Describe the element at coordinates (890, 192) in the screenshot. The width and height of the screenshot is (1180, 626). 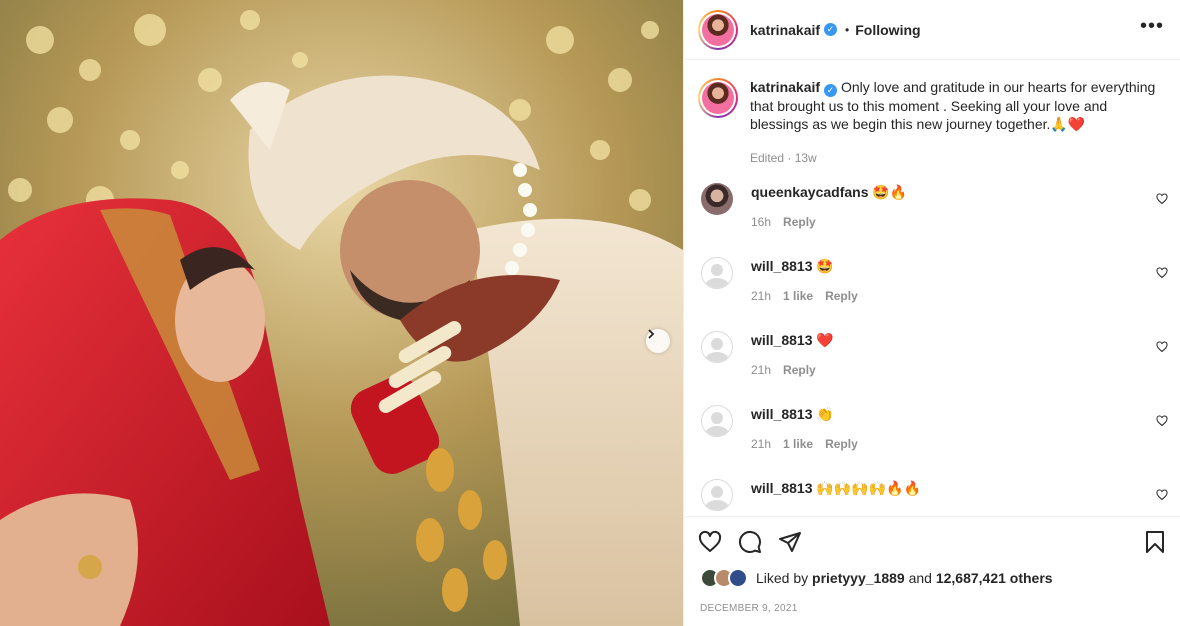
I see `comment-text: 🤩🔥` at that location.